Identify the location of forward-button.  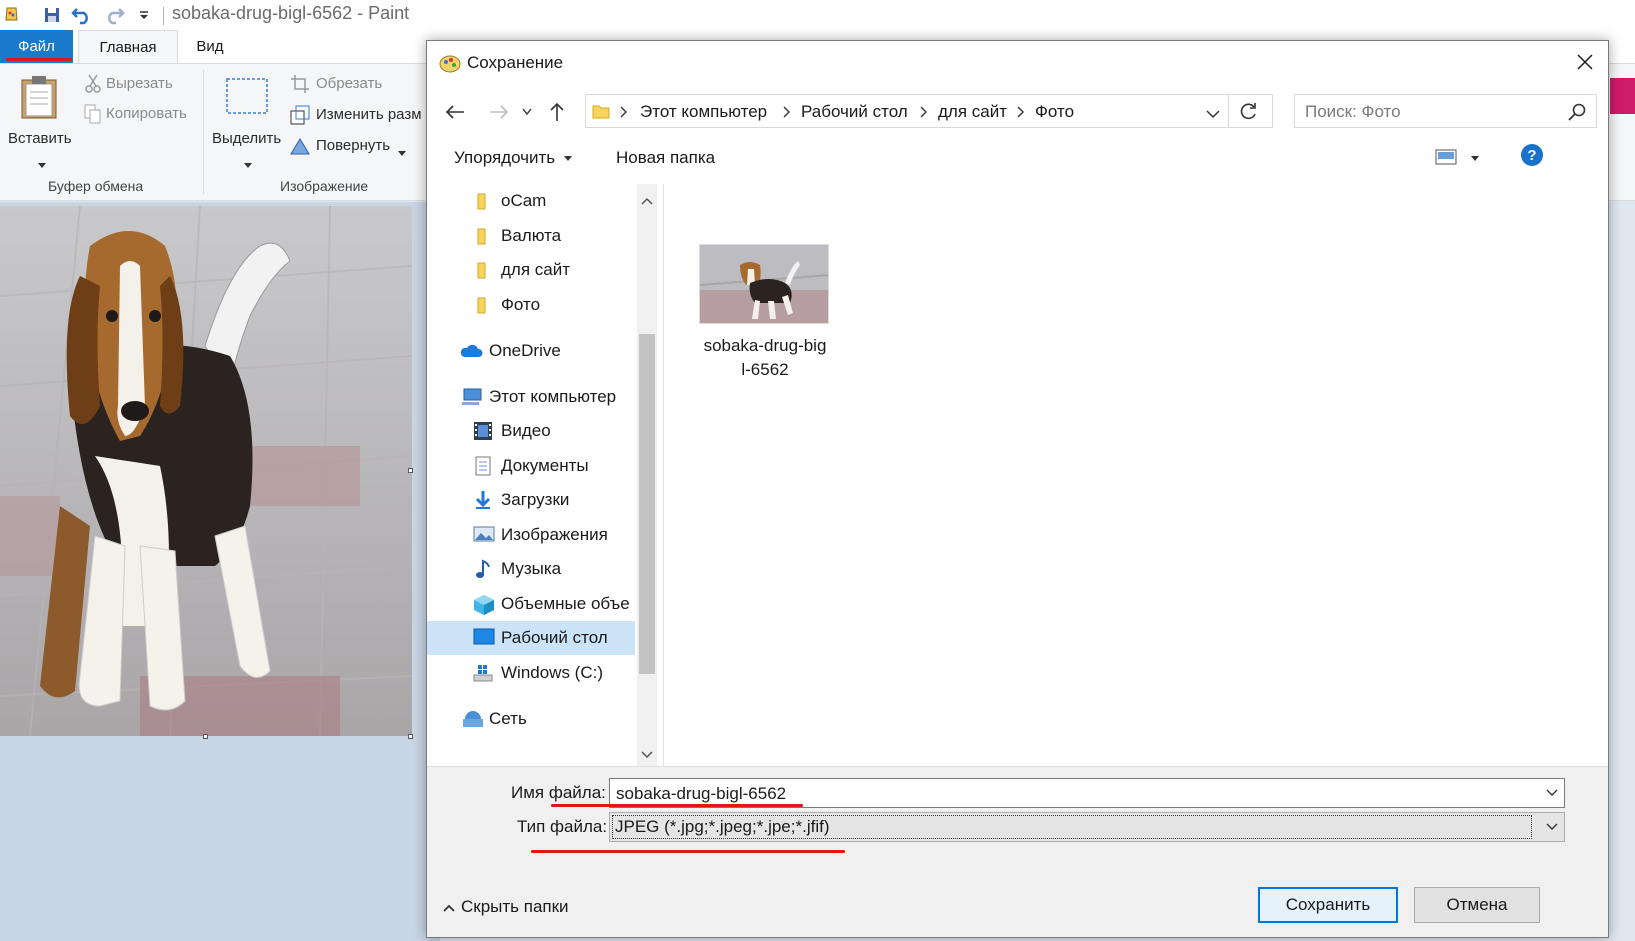
(499, 112).